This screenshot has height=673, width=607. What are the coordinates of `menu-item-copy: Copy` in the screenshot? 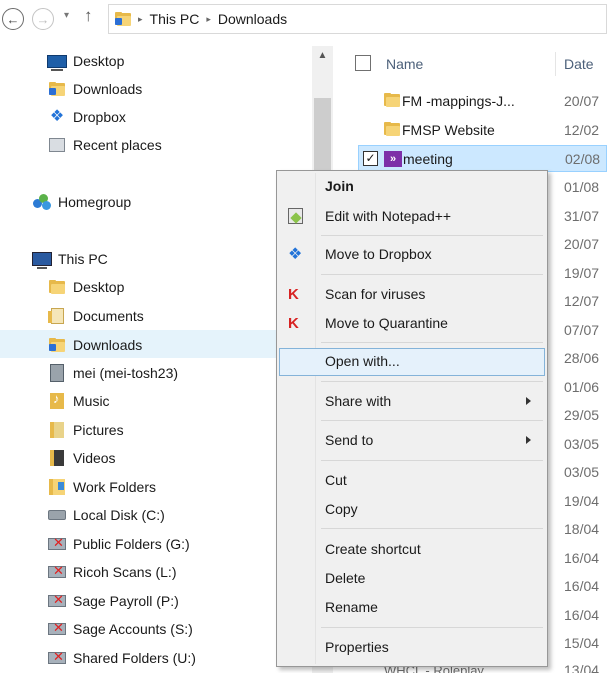 It's located at (412, 510).